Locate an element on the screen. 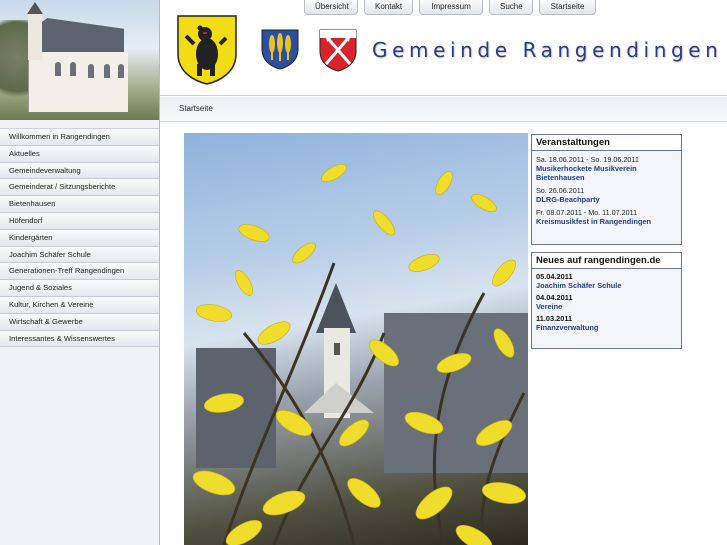 The width and height of the screenshot is (727, 545). sidebar-item-kindergaerten: Kindergärten is located at coordinates (79, 238).